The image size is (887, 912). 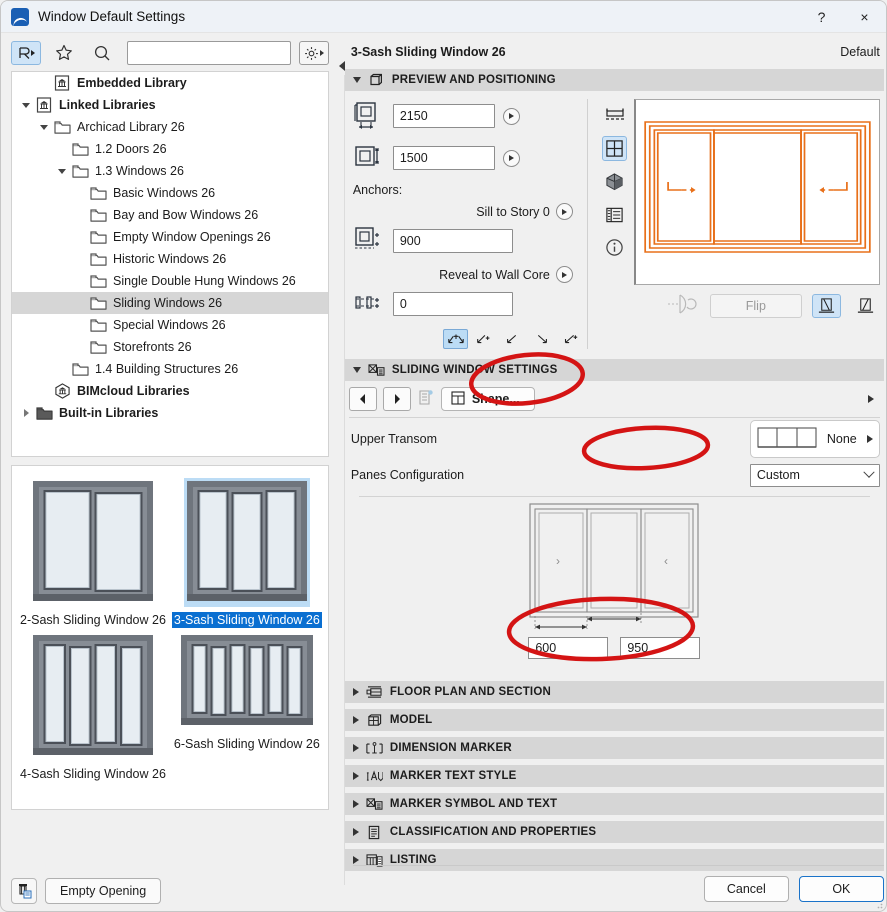 What do you see at coordinates (614, 692) in the screenshot?
I see `section-header-floor-plan-and-section: FLOOR PLAN AND SECTION` at bounding box center [614, 692].